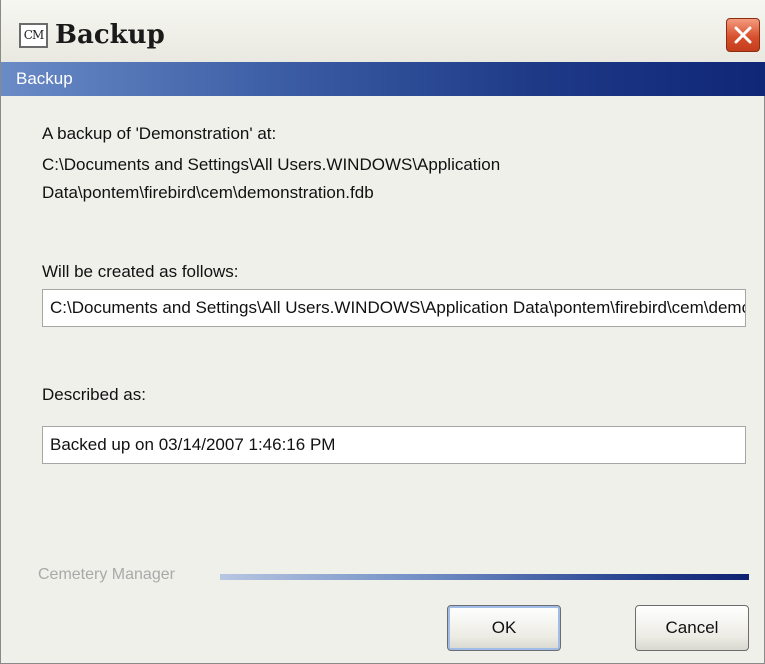  What do you see at coordinates (106, 574) in the screenshot?
I see `brand-label: Cemetery Manager` at bounding box center [106, 574].